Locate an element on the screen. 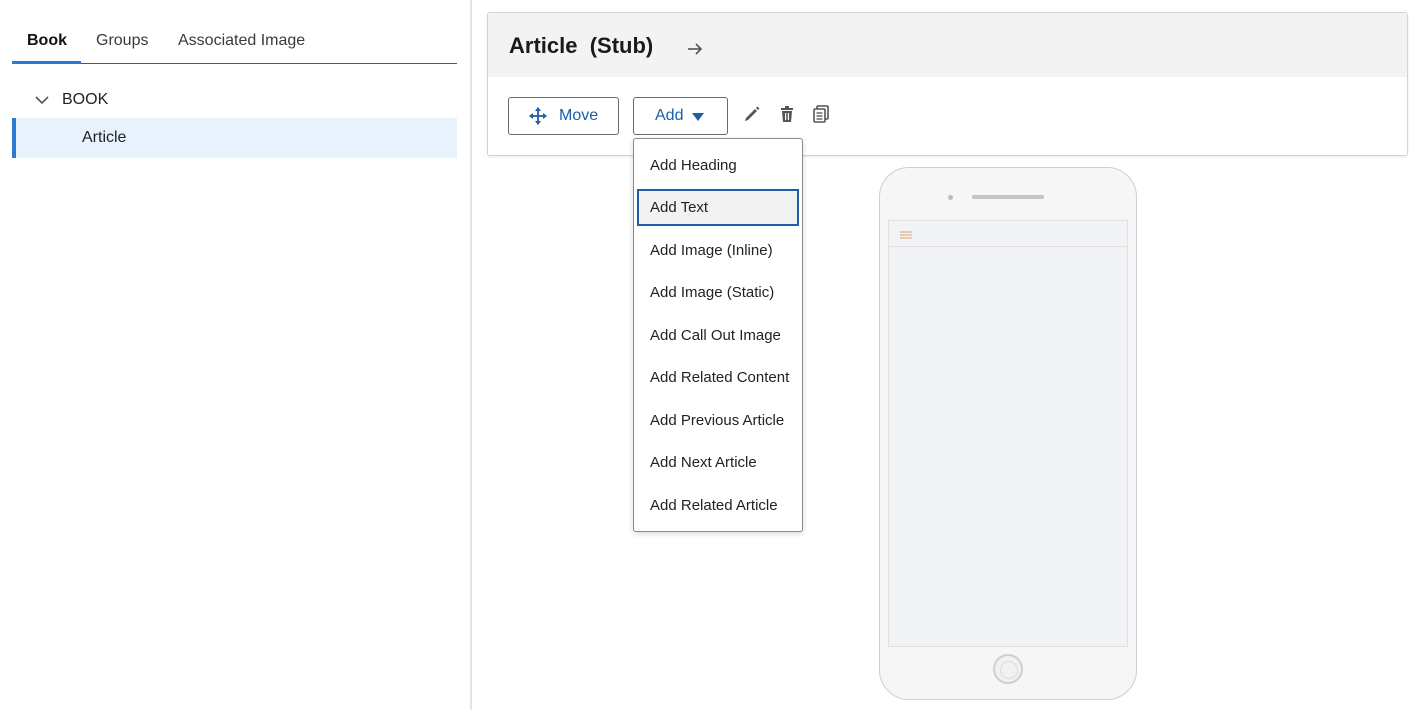 The image size is (1422, 710). content-panel: Article (Stub) Move Add is located at coordinates (947, 84).